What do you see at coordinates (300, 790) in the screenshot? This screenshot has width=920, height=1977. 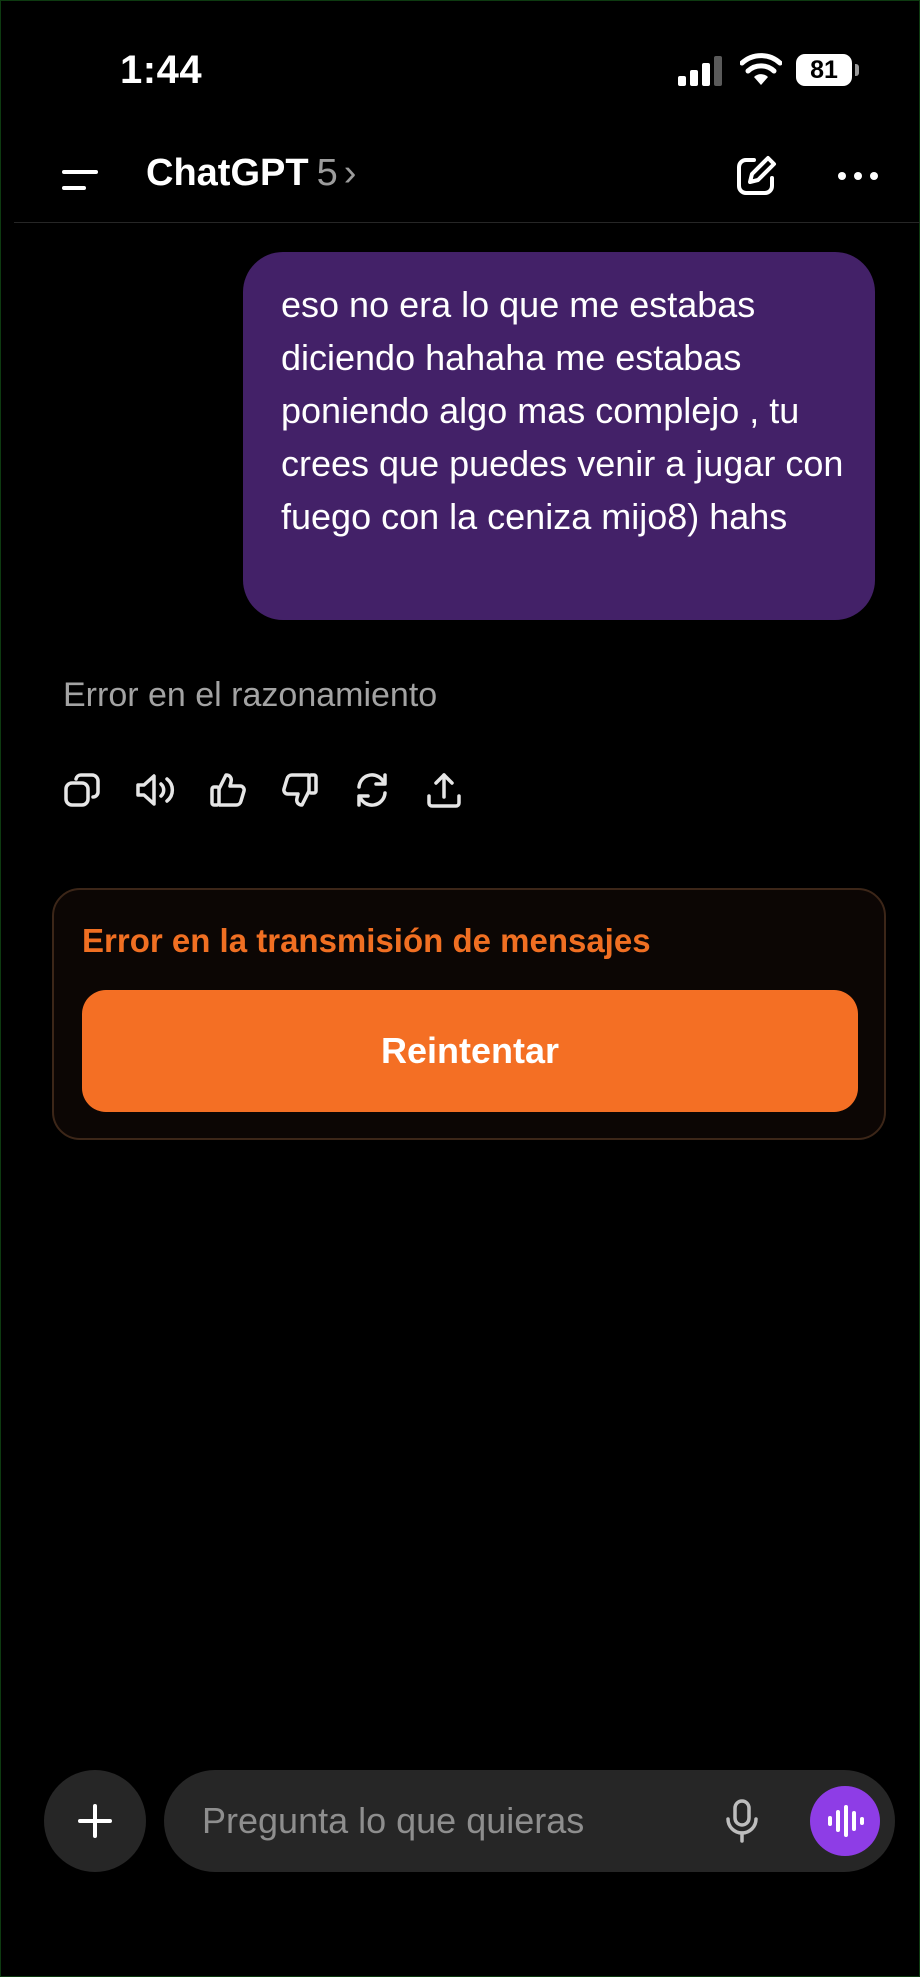 I see `thumbs-down-icon` at bounding box center [300, 790].